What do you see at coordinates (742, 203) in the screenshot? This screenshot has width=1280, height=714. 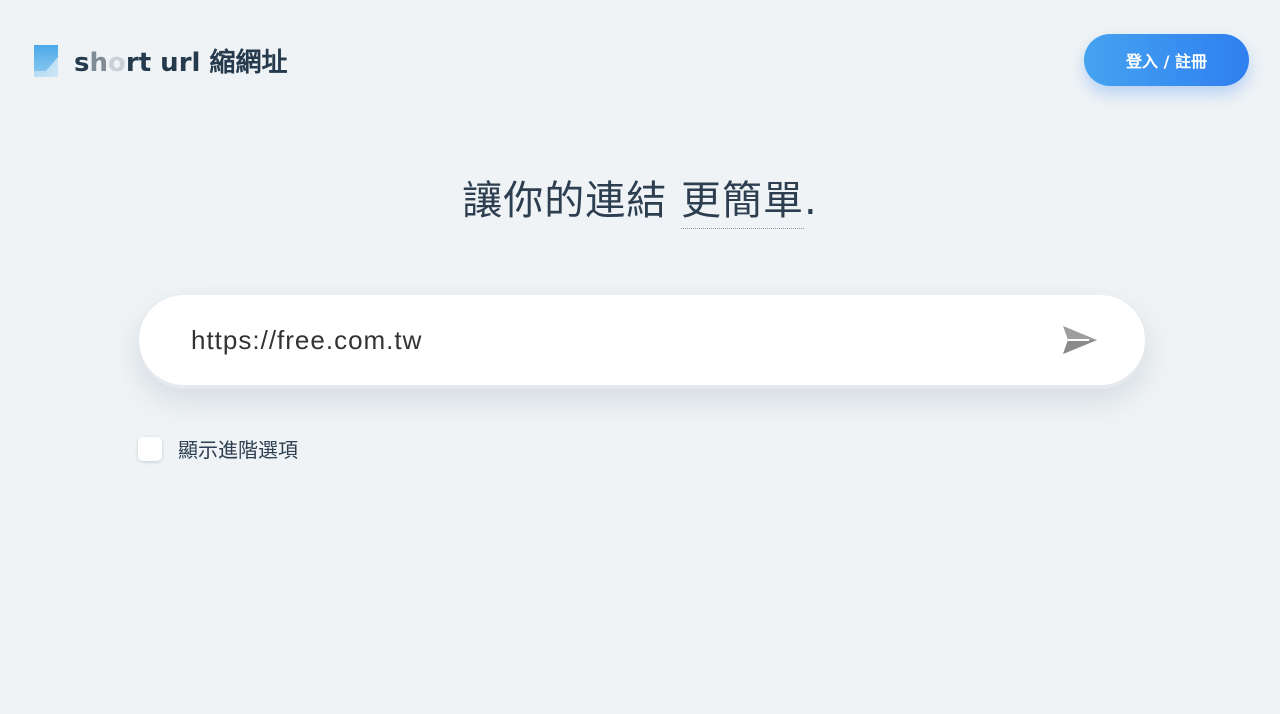 I see `headline-emphasis: 更簡單` at bounding box center [742, 203].